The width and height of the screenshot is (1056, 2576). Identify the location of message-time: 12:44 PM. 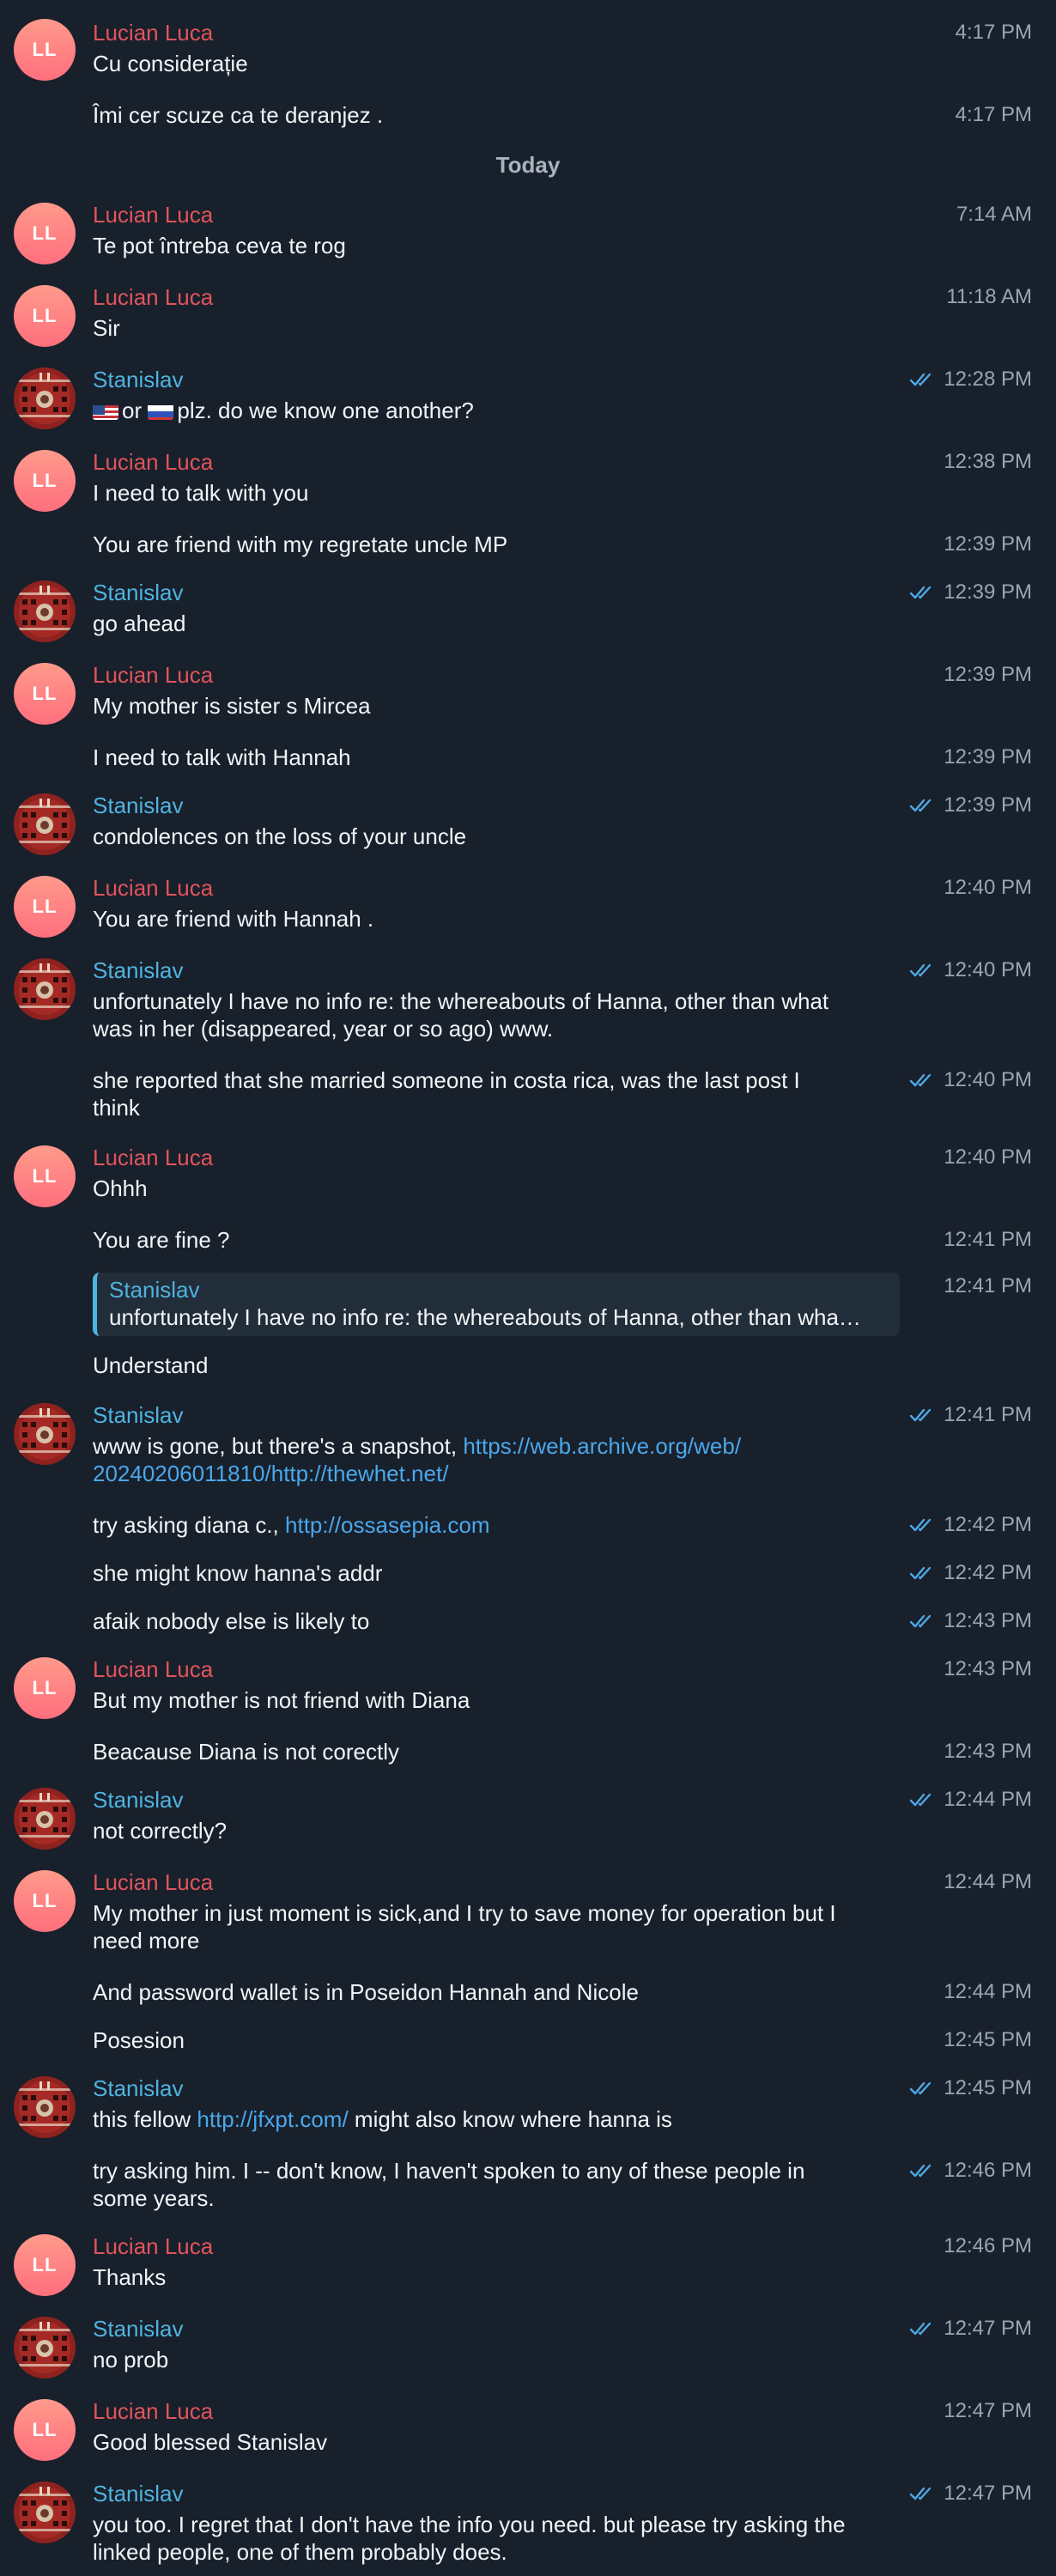
(988, 1882).